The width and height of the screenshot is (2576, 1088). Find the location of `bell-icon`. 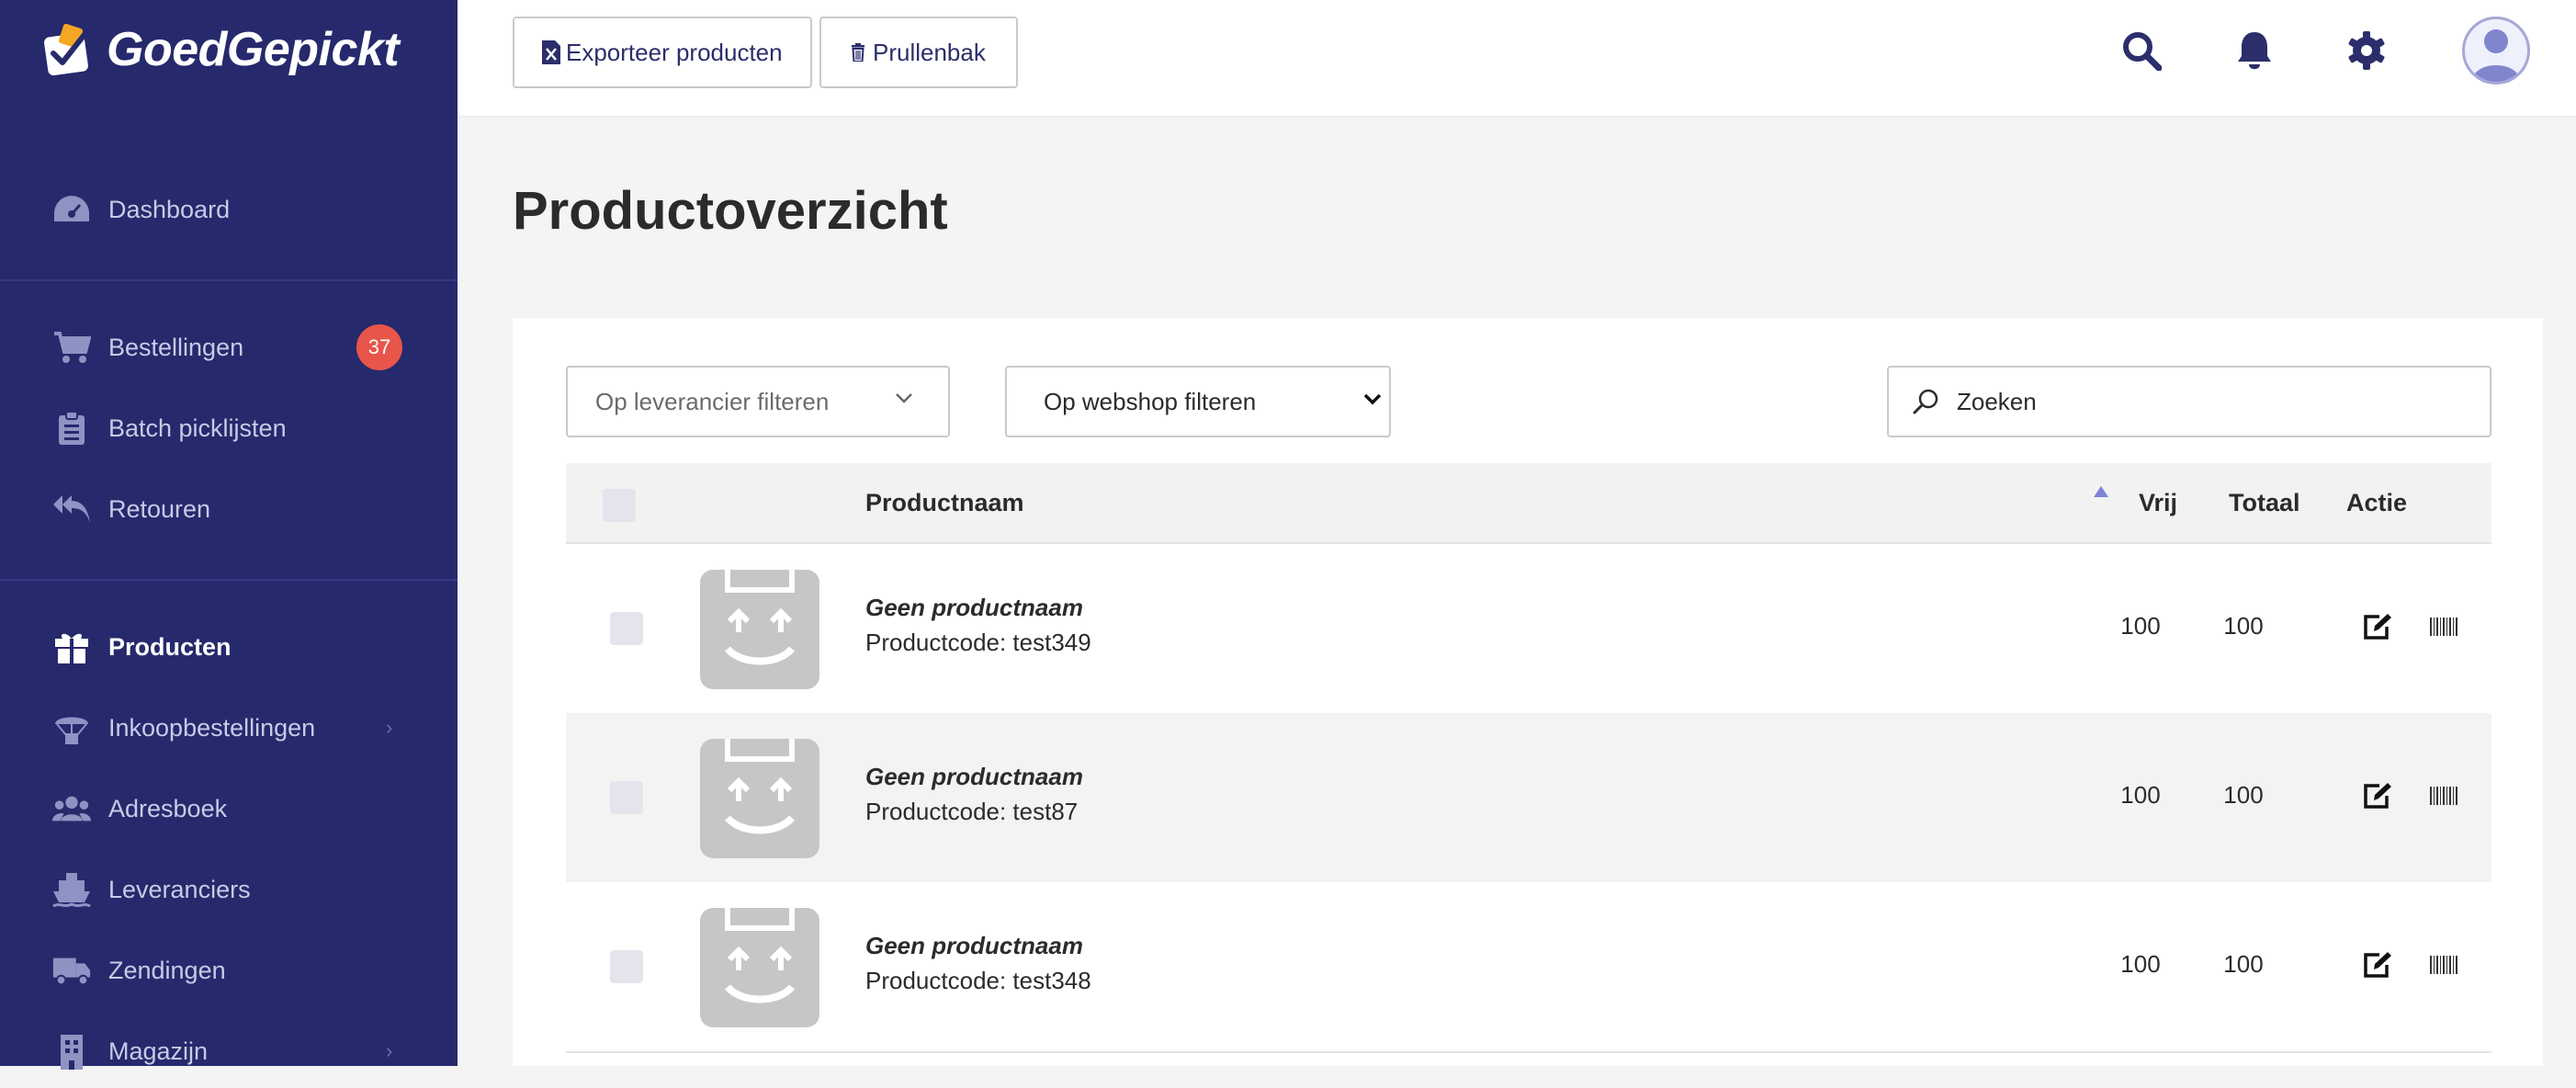

bell-icon is located at coordinates (2254, 50).